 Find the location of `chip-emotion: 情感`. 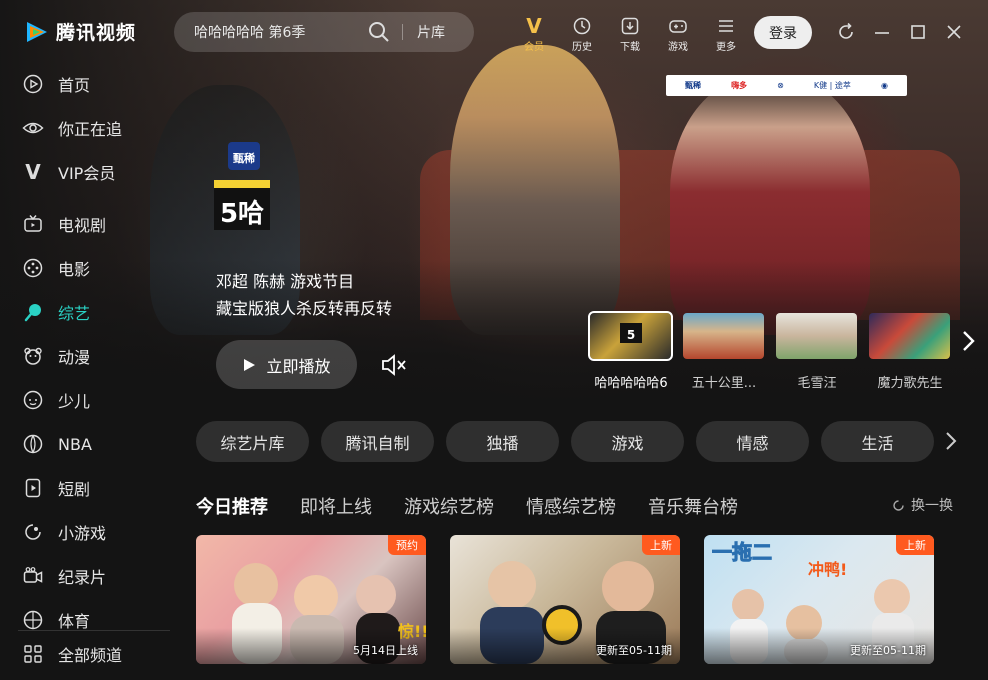

chip-emotion: 情感 is located at coordinates (752, 441).